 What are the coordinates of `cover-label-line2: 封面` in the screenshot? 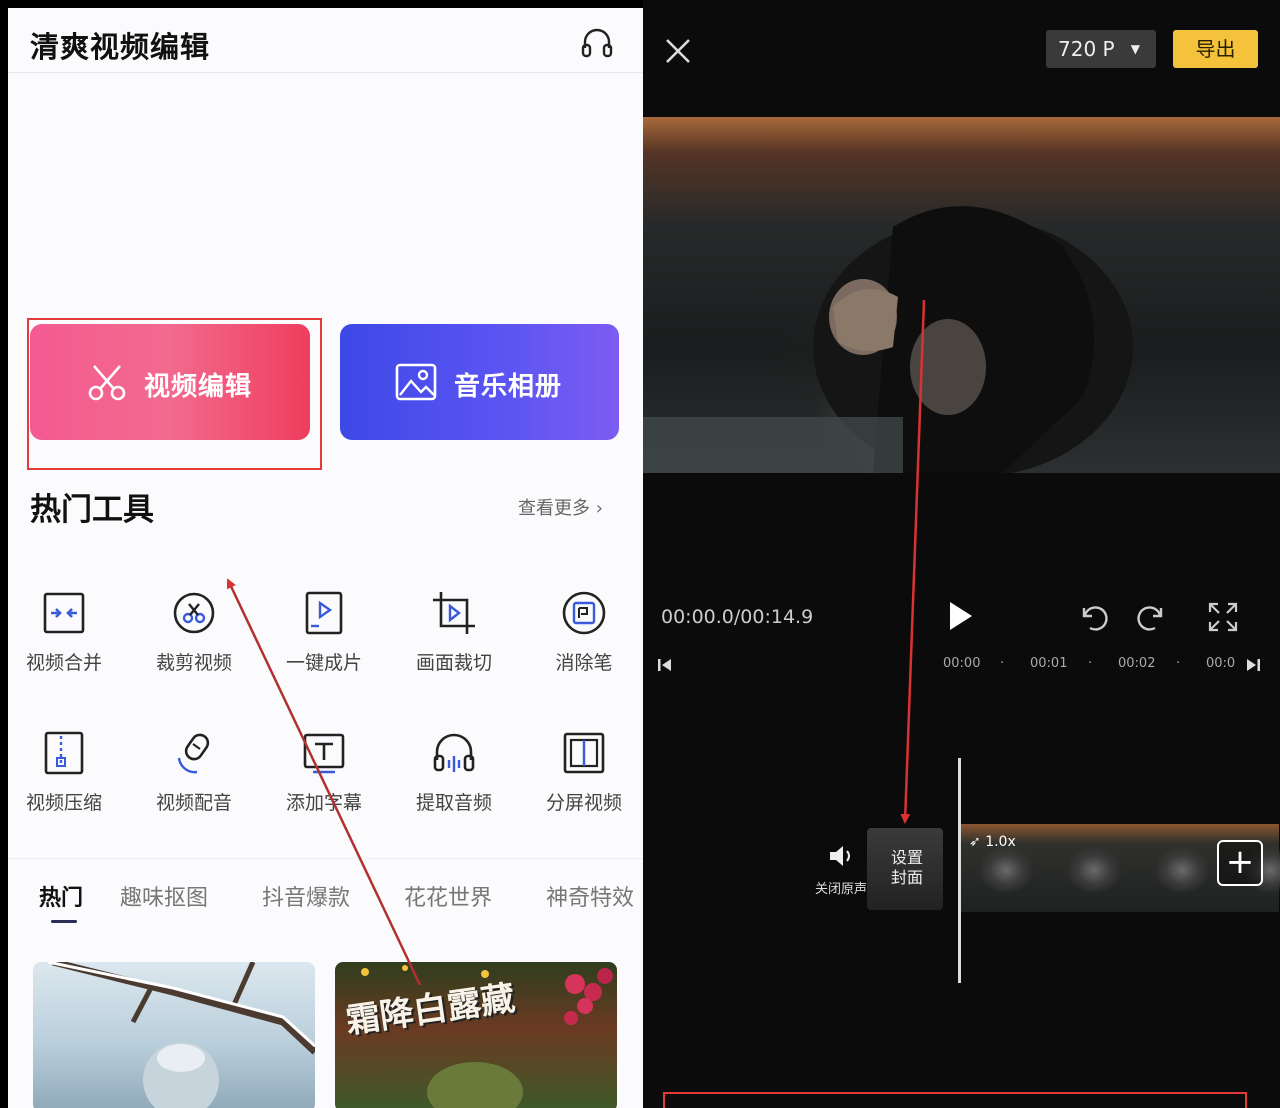 It's located at (907, 877).